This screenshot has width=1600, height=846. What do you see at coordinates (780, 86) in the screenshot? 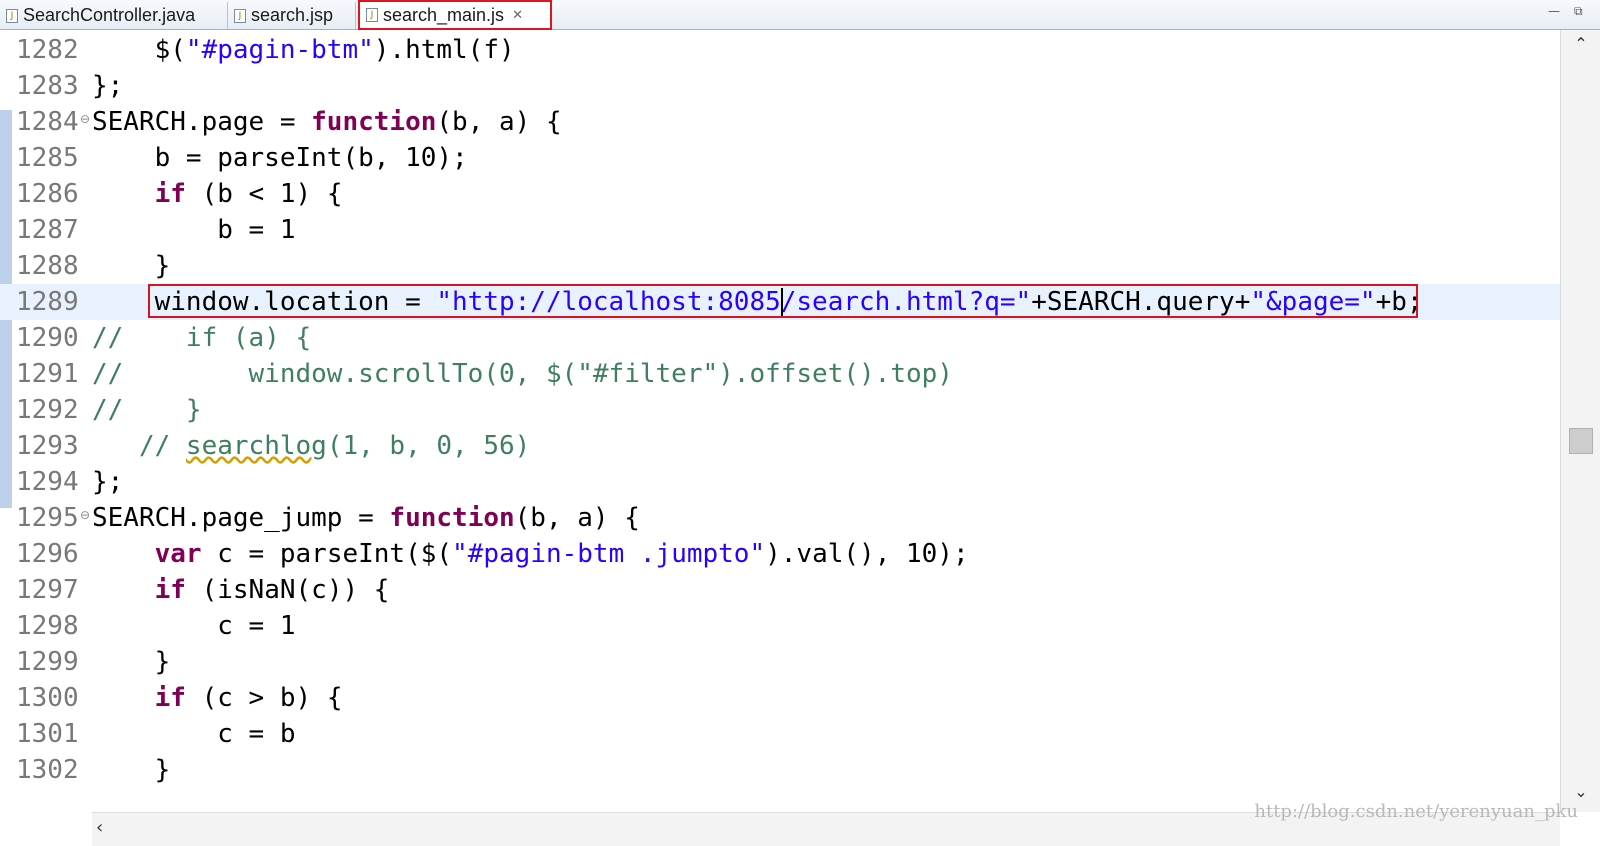
I see `code-line: 1283 };` at bounding box center [780, 86].